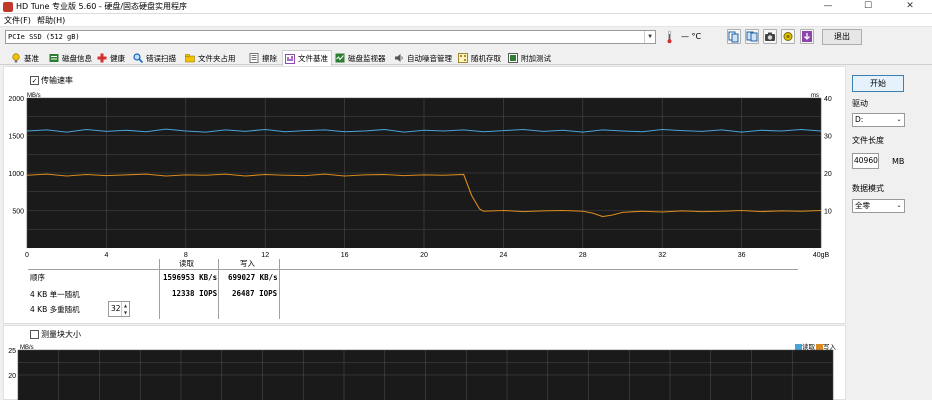  Describe the element at coordinates (828, 7) in the screenshot. I see `minimize-button: —` at that location.